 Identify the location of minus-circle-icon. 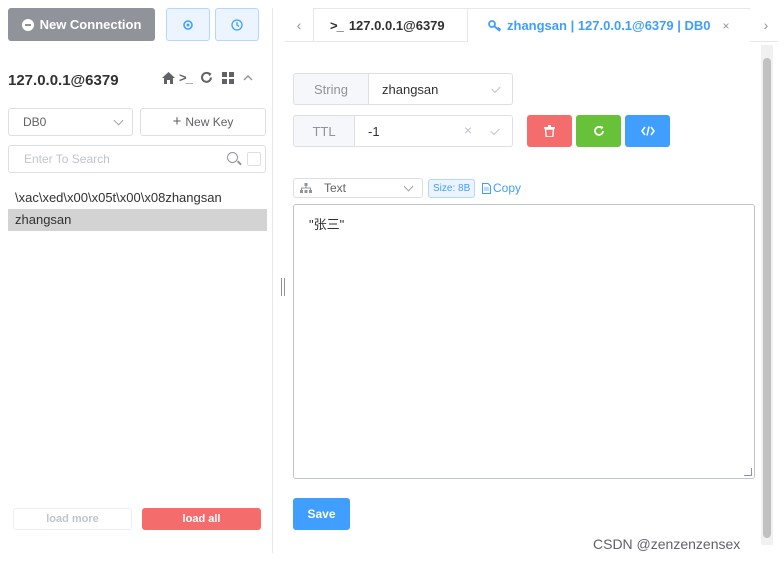
(27, 24).